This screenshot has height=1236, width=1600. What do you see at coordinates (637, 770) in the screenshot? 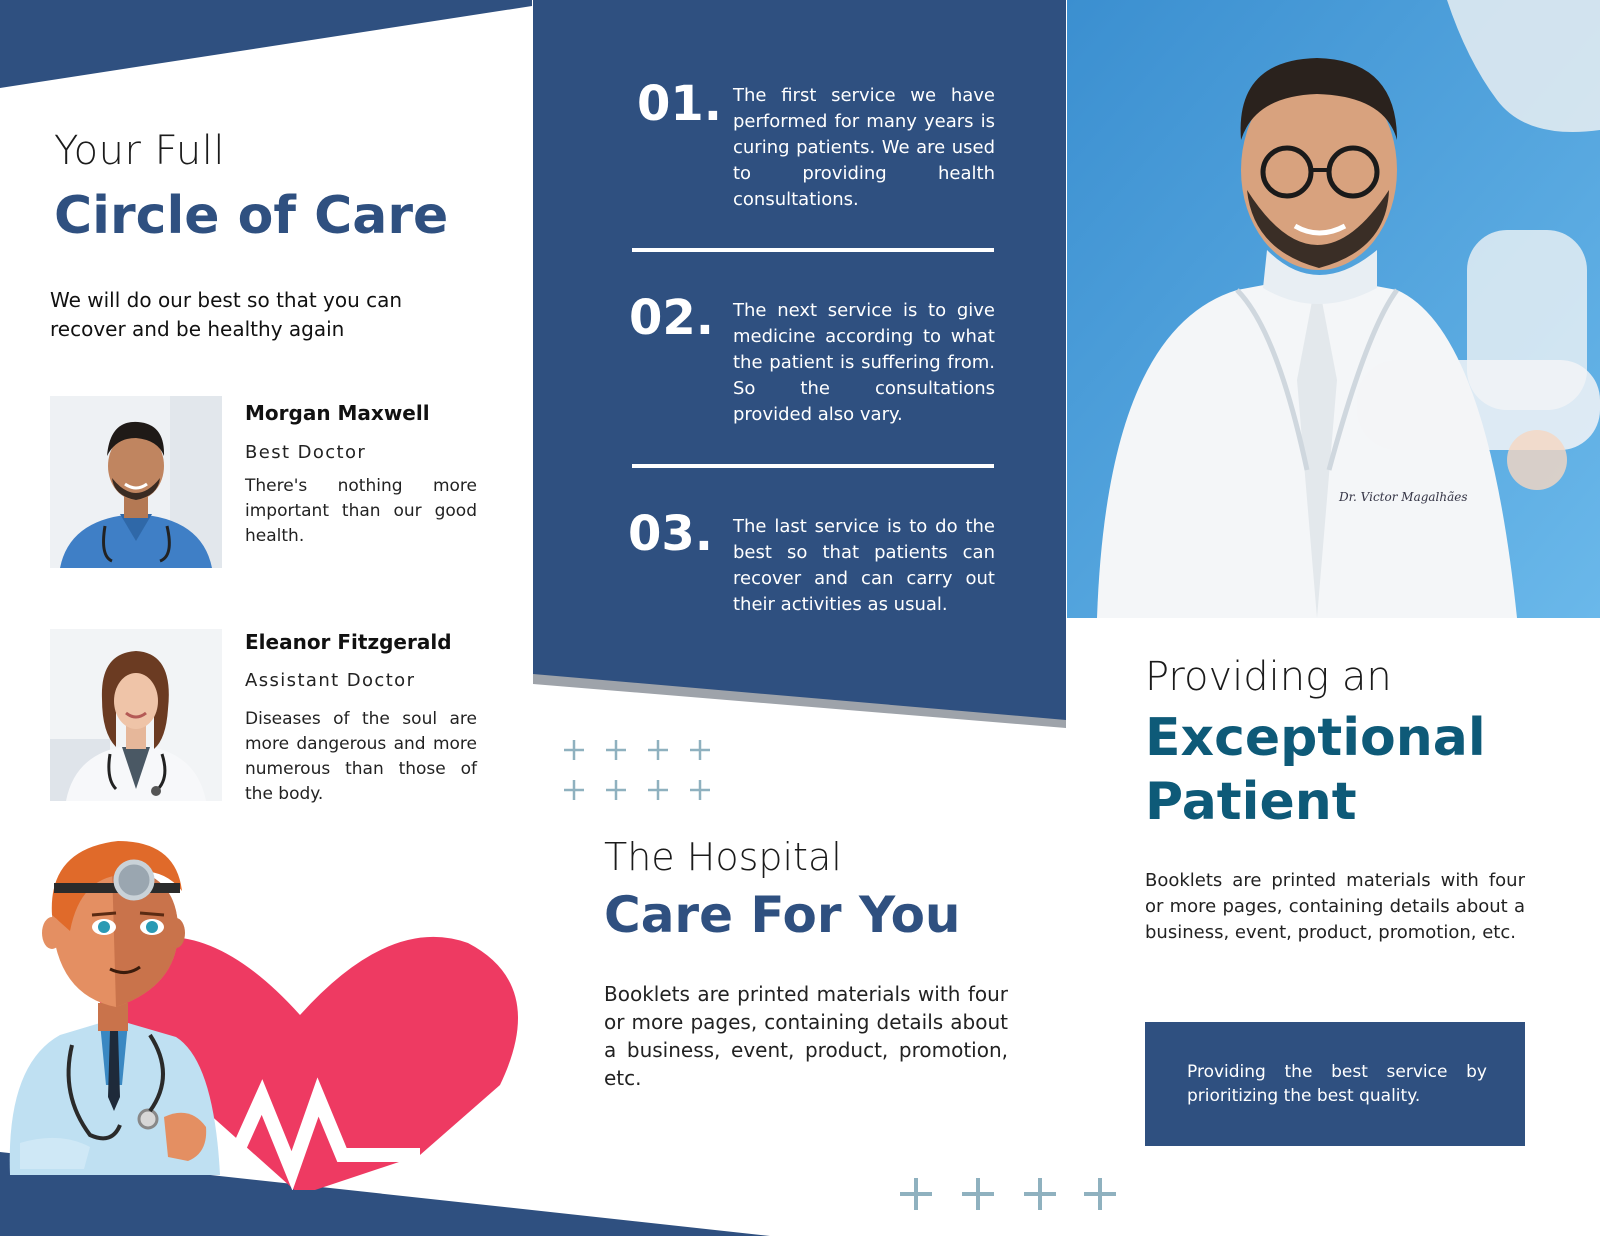
I see `plus-pattern-middle` at bounding box center [637, 770].